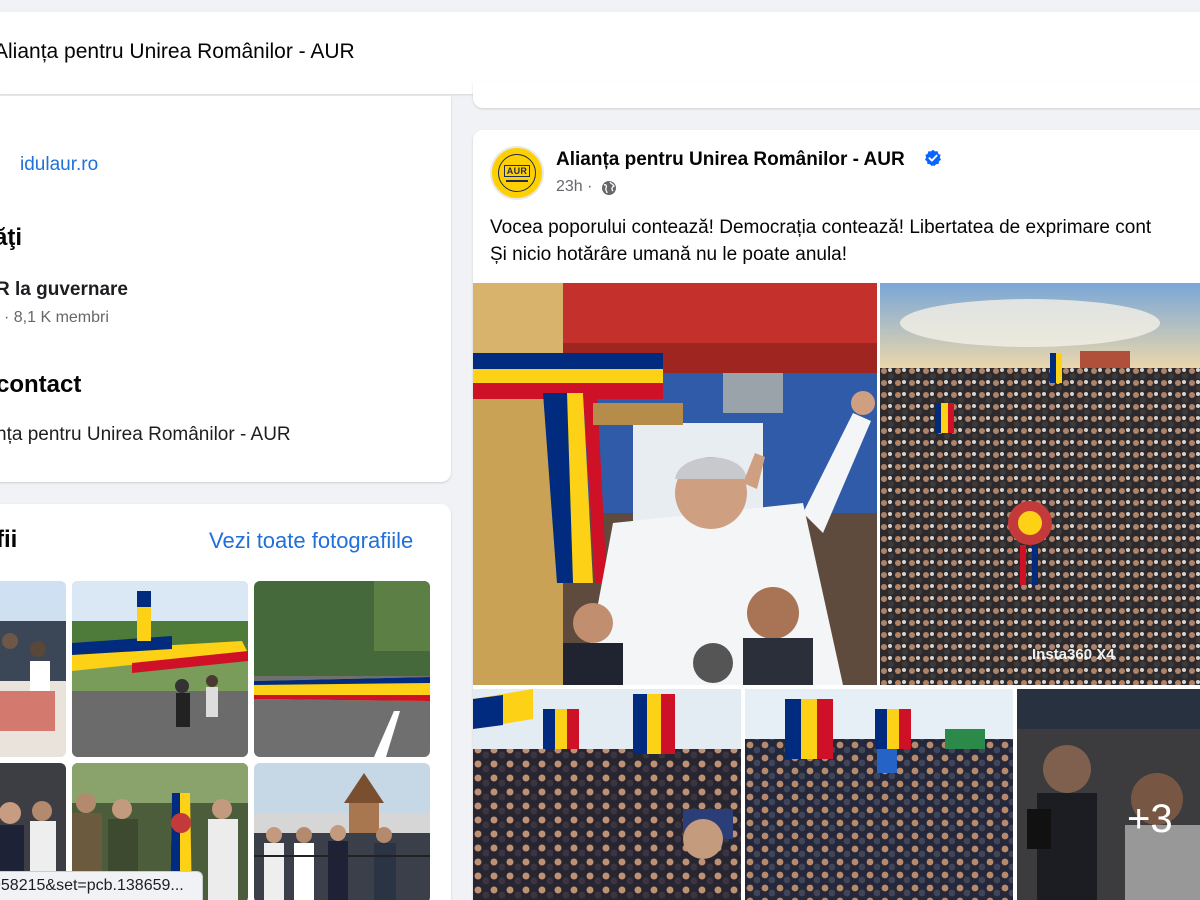  What do you see at coordinates (574, 187) in the screenshot?
I see `post-timestamp: 23h ·` at bounding box center [574, 187].